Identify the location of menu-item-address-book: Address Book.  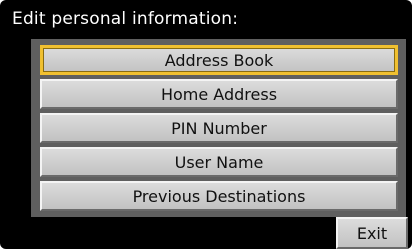
(219, 60).